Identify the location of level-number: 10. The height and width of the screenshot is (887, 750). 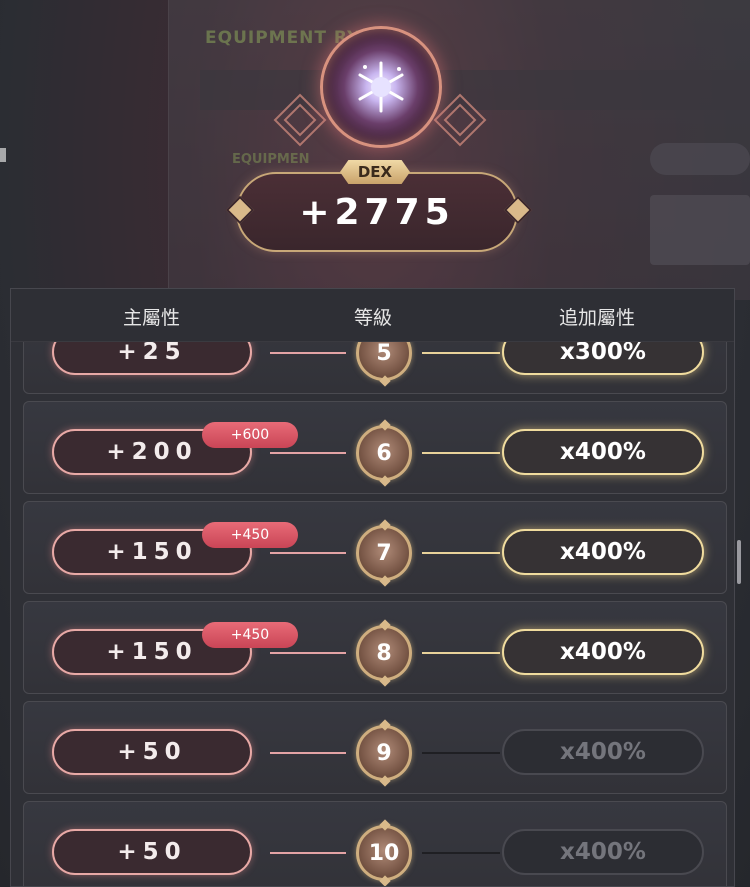
(384, 853).